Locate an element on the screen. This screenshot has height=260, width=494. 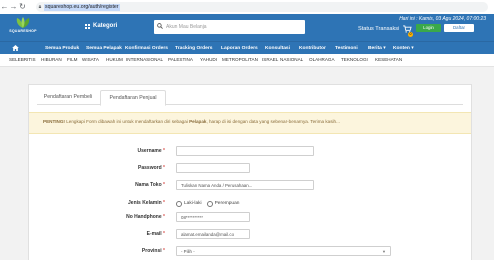
kategori-button: Kategori is located at coordinates (101, 26).